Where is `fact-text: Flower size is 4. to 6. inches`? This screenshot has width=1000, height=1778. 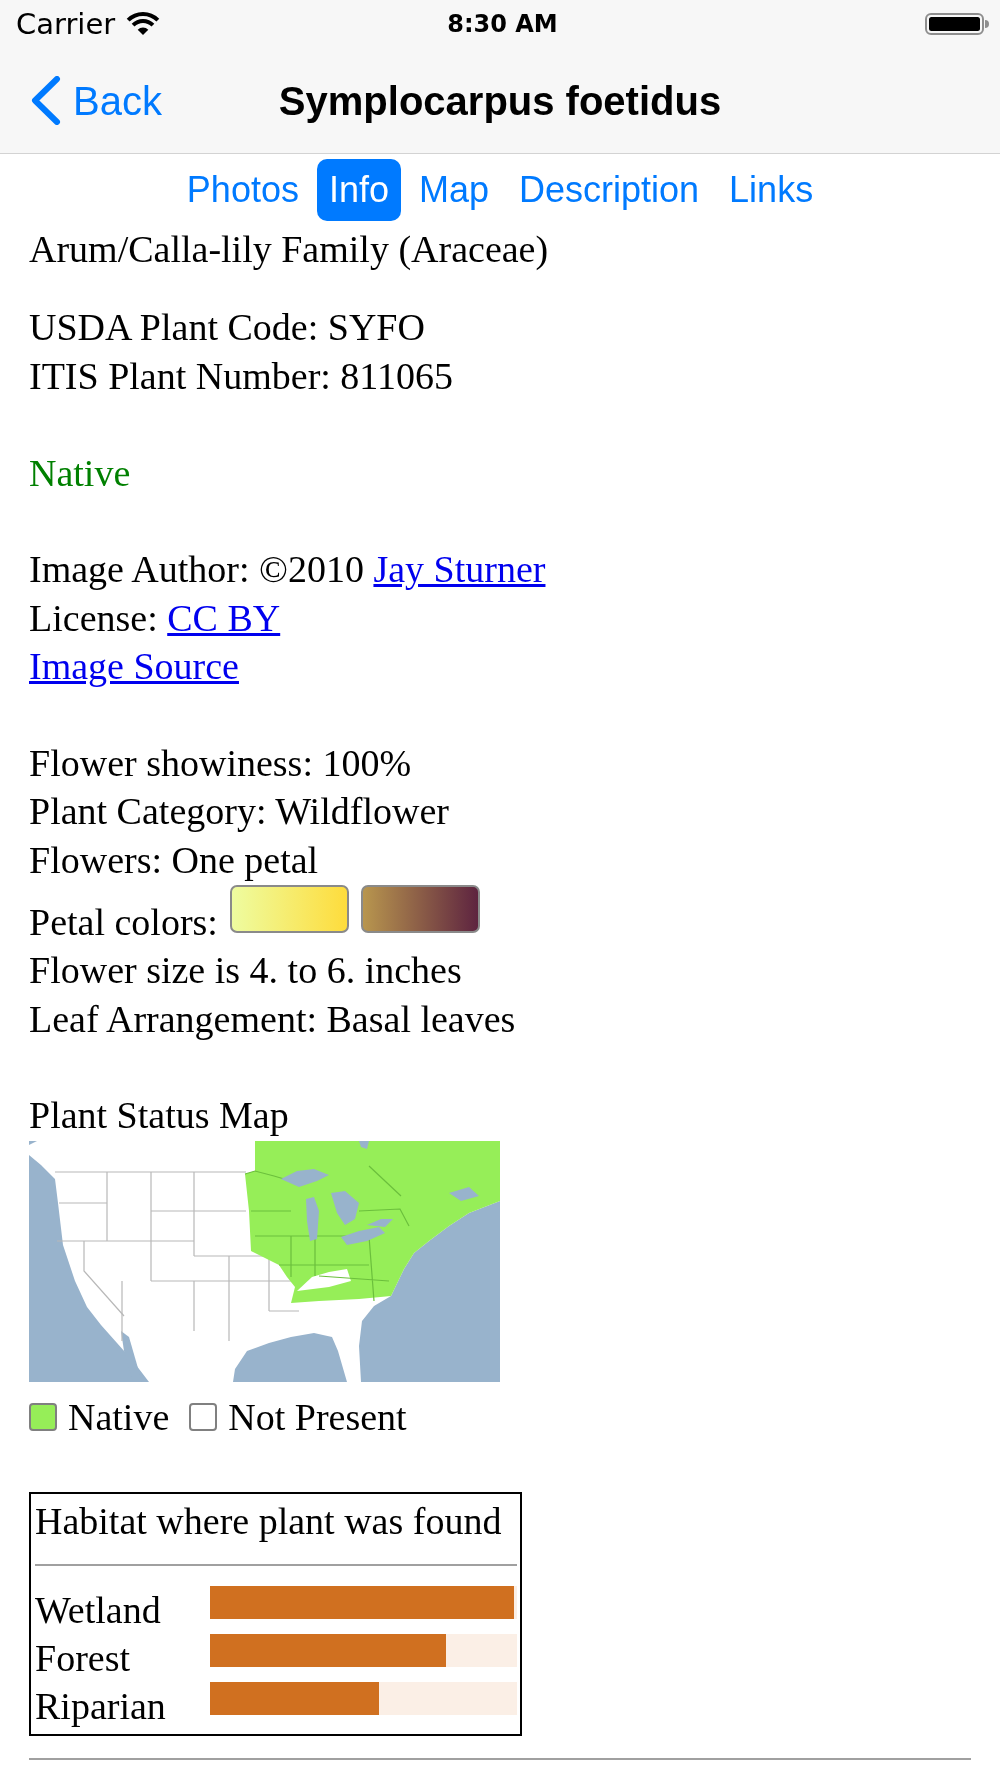 fact-text: Flower size is 4. to 6. inches is located at coordinates (246, 971).